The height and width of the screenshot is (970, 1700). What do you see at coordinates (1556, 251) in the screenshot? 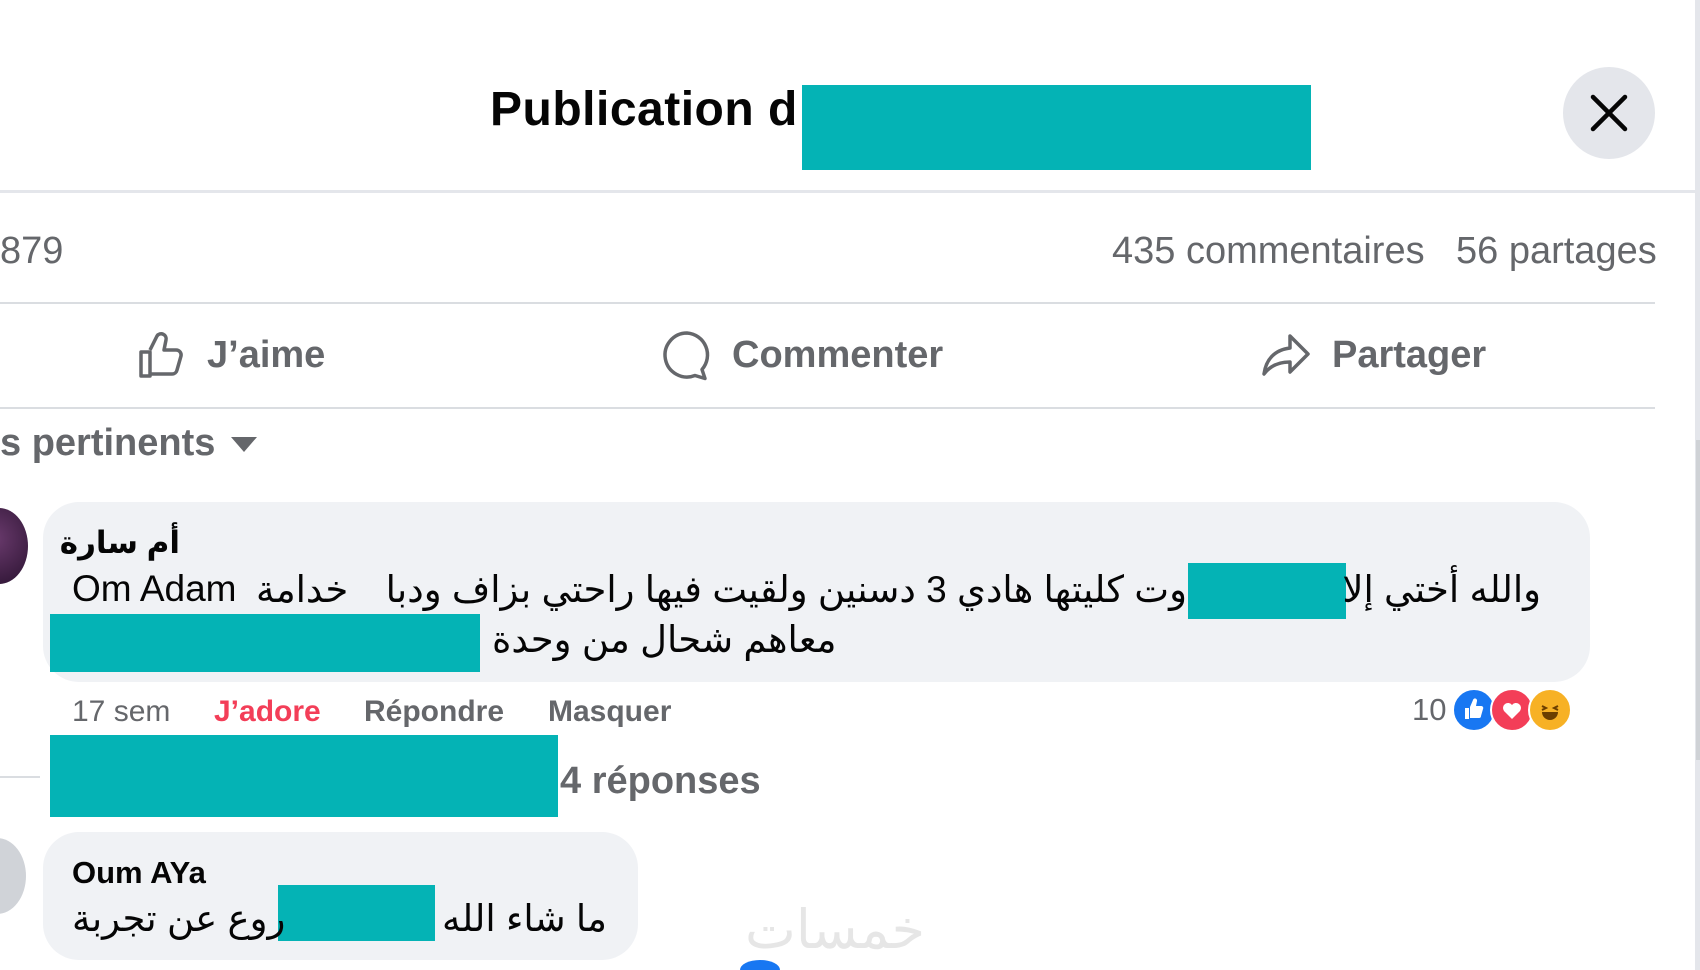
I see `shares-count: 56 partages` at bounding box center [1556, 251].